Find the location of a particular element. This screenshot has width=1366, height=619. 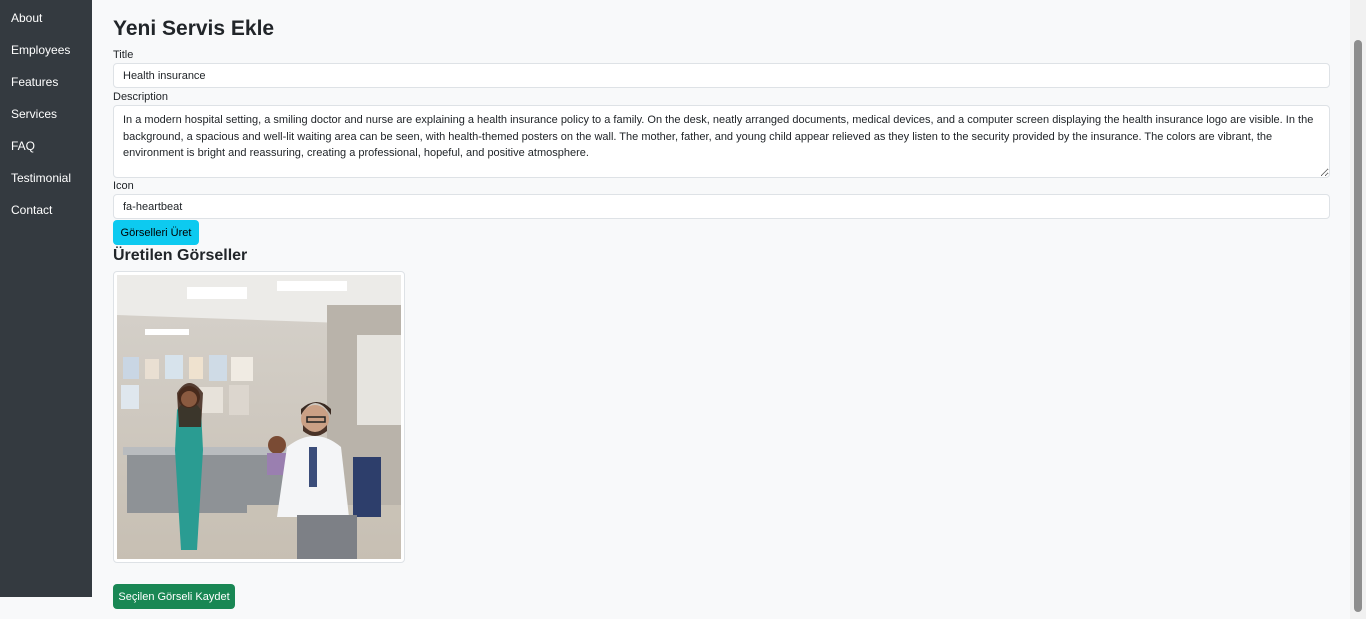

sidebar-item-contact: Contact is located at coordinates (46, 208).